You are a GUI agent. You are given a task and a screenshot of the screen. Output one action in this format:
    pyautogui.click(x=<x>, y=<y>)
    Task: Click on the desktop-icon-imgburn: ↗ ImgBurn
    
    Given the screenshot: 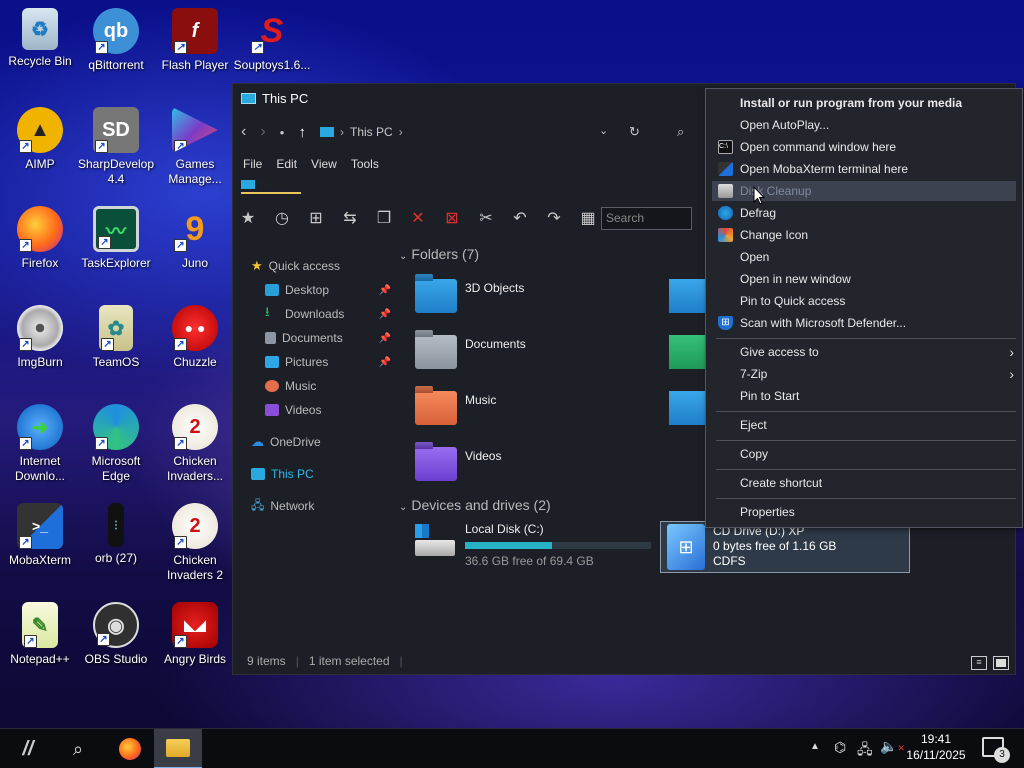 What is the action you would take?
    pyautogui.click(x=40, y=337)
    